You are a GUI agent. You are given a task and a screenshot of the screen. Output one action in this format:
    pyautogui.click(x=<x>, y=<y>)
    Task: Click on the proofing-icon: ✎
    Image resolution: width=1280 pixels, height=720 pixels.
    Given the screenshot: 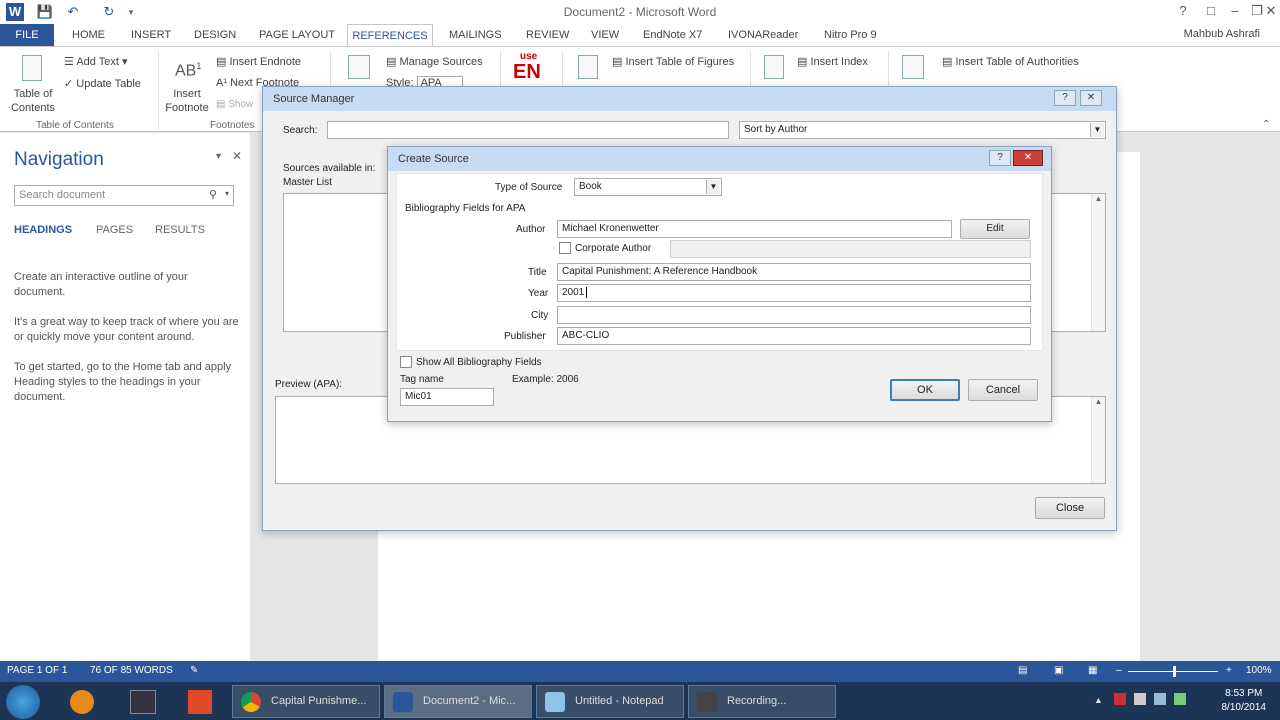 What is the action you would take?
    pyautogui.click(x=194, y=670)
    